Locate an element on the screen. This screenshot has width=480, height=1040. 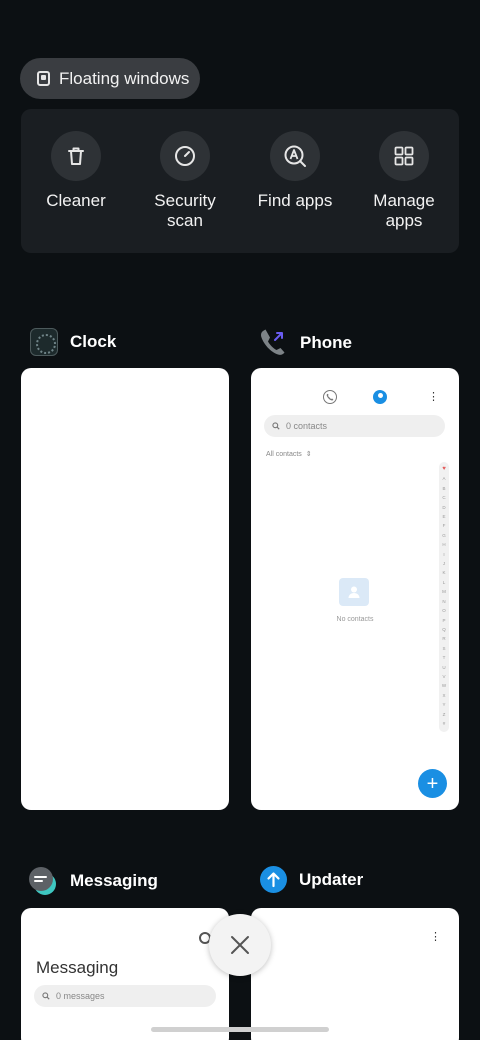
clock-app-name: Clock is located at coordinates (93, 341).